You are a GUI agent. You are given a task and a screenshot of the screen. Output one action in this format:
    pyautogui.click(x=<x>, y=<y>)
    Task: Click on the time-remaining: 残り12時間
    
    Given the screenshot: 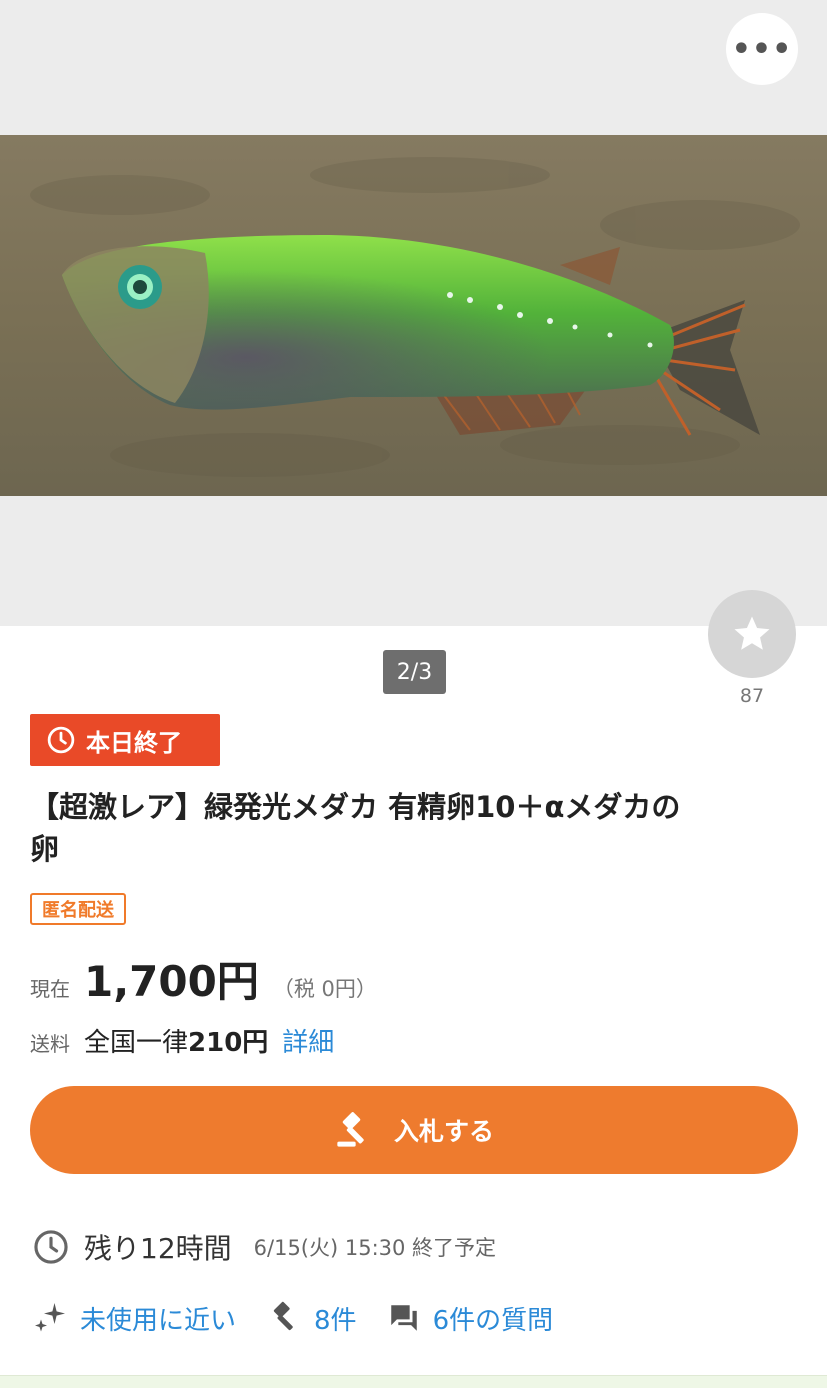 What is the action you would take?
    pyautogui.click(x=158, y=1248)
    